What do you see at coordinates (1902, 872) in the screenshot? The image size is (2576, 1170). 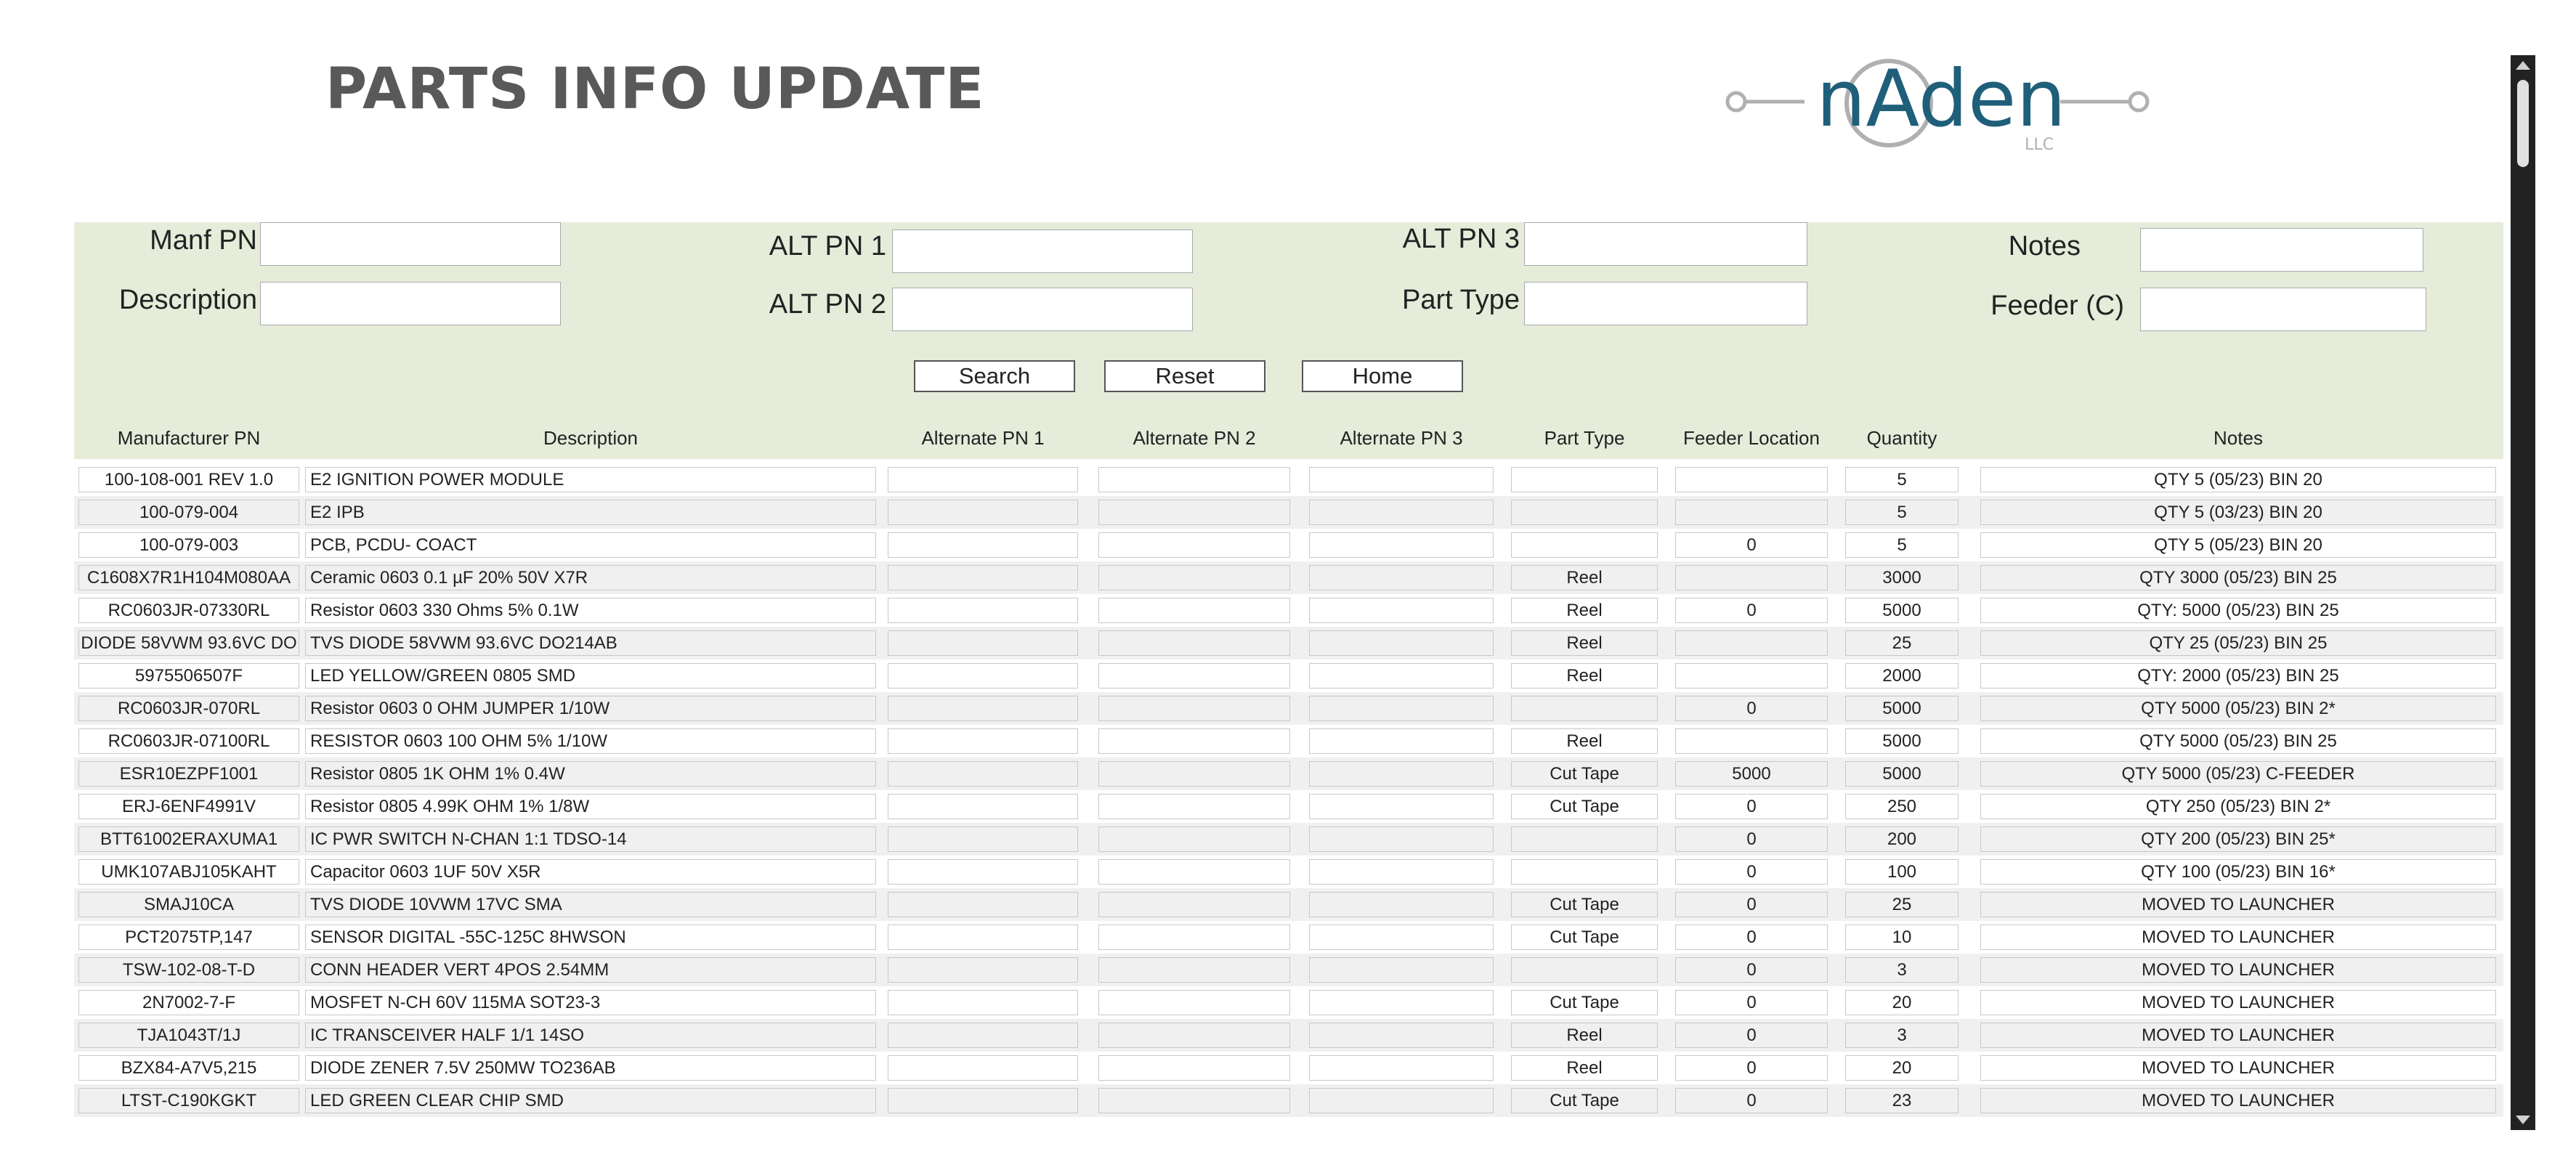 I see `quantity-cell: 100` at bounding box center [1902, 872].